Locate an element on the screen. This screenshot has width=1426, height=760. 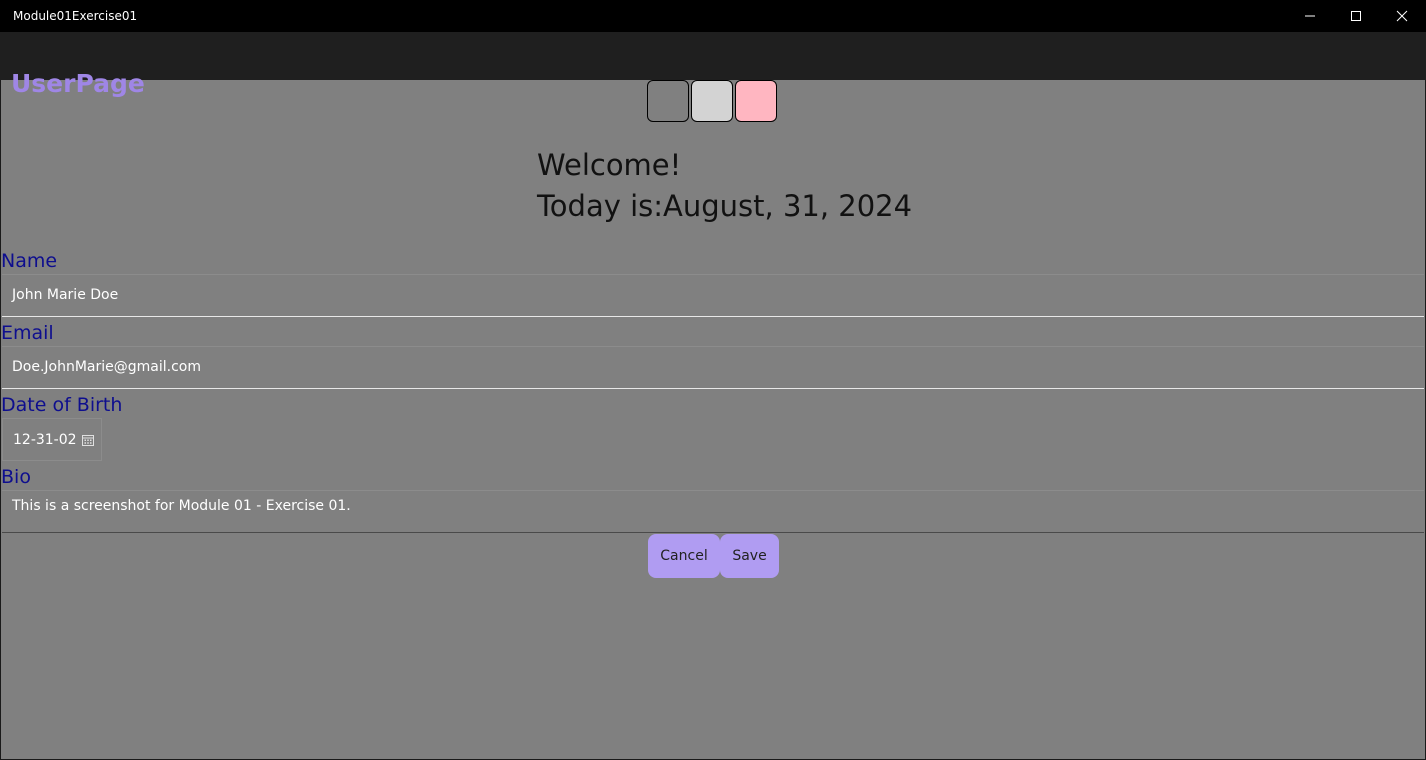
name-field: John Marie Doe is located at coordinates (713, 295).